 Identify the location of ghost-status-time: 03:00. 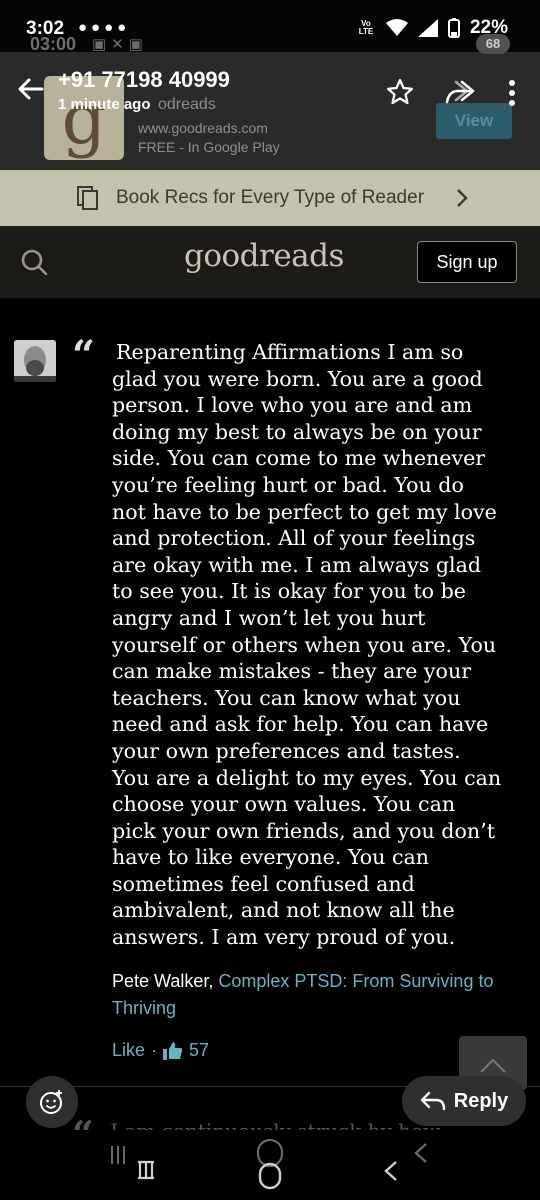
(53, 44).